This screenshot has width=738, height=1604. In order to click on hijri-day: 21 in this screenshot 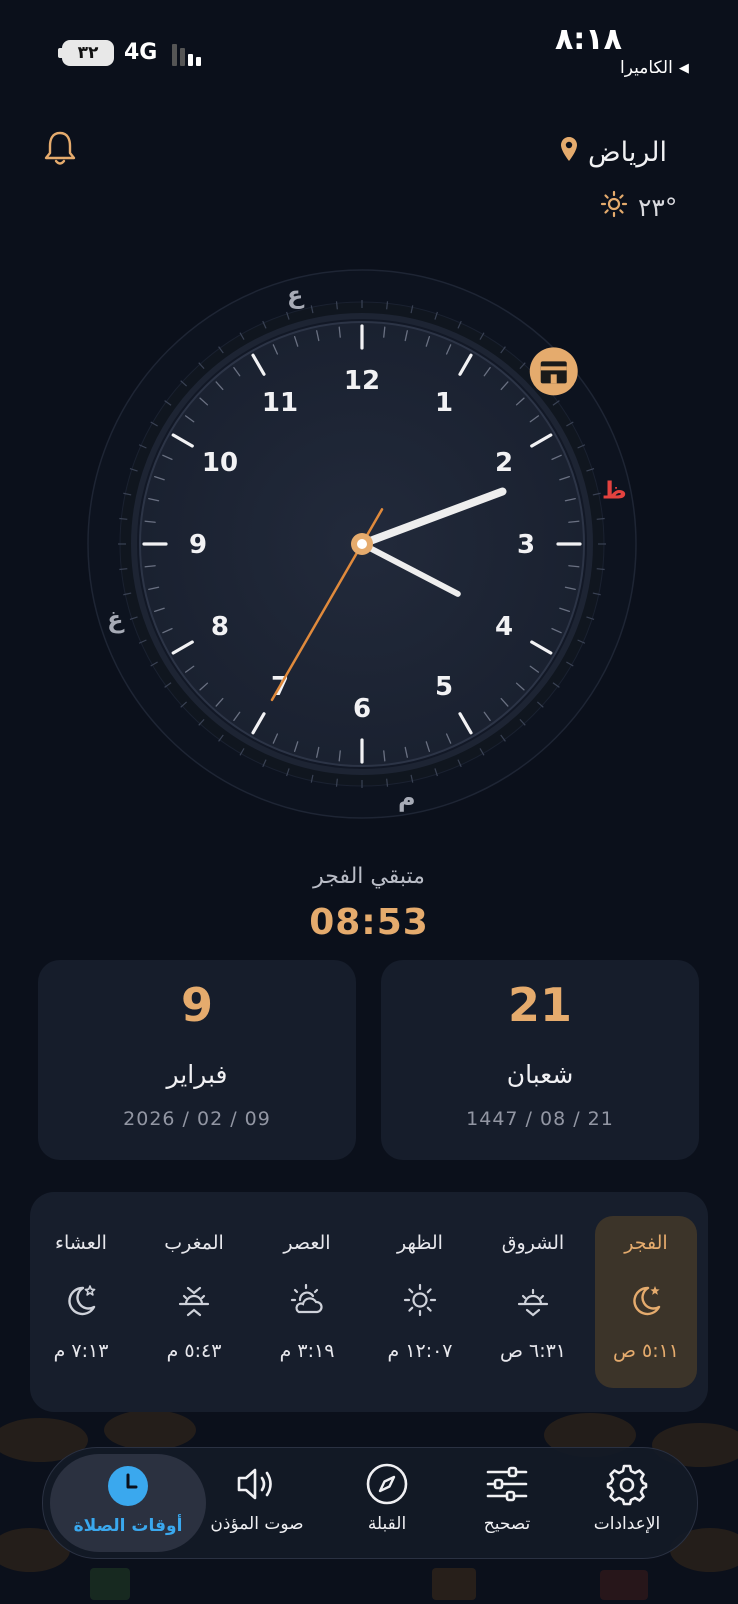, I will do `click(539, 1005)`.